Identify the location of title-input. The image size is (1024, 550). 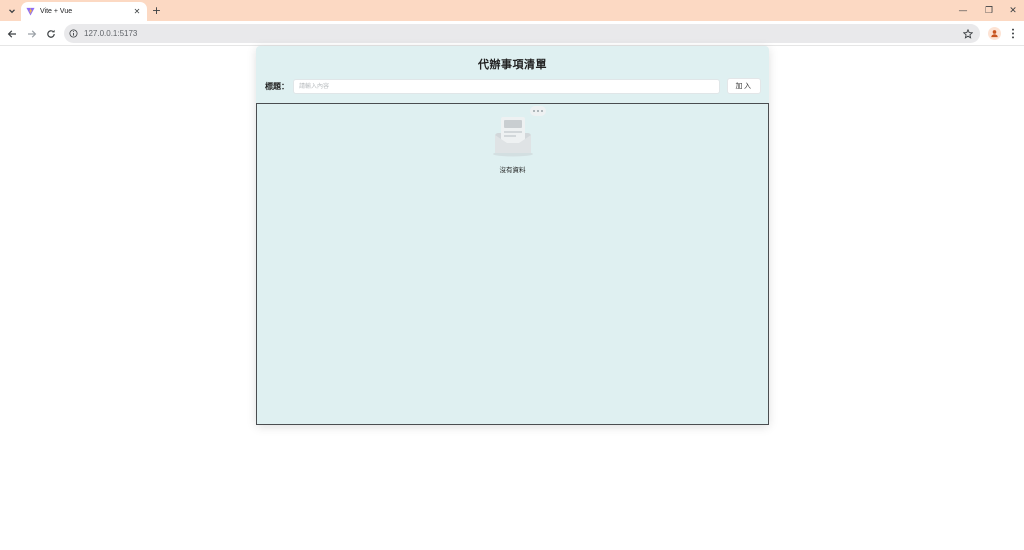
(506, 86).